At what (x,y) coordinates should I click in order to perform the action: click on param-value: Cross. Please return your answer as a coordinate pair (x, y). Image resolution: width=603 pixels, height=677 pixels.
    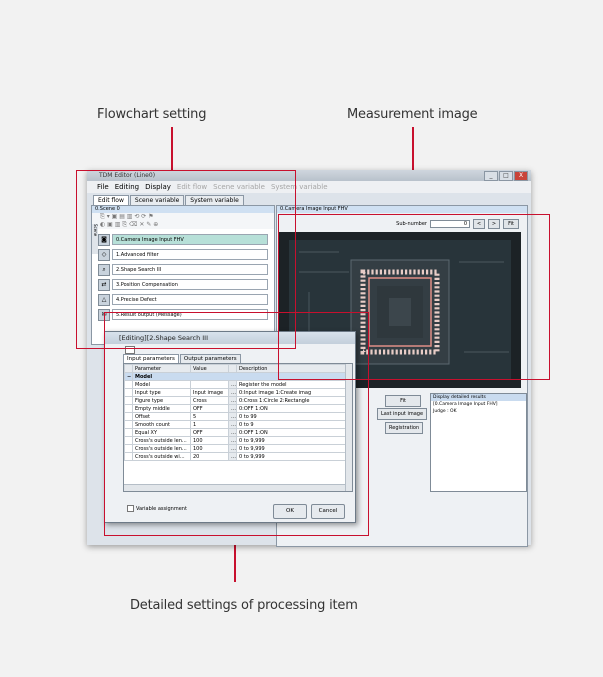
    Looking at the image, I should click on (209, 400).